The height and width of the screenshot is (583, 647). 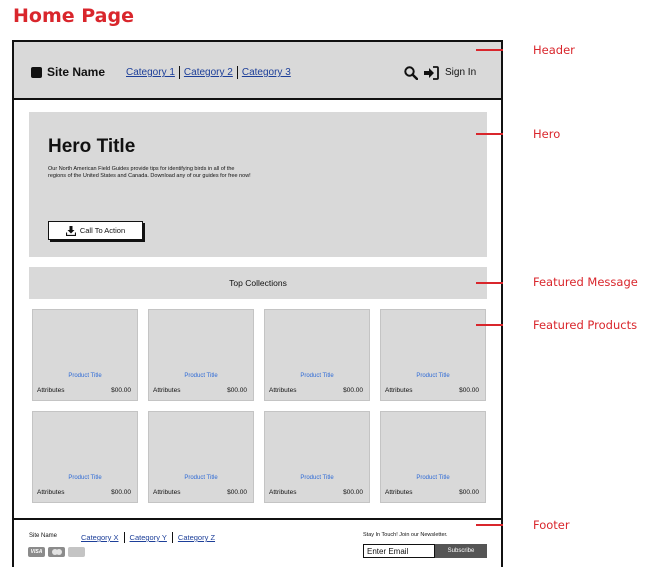 I want to click on download-icon, so click(x=70, y=230).